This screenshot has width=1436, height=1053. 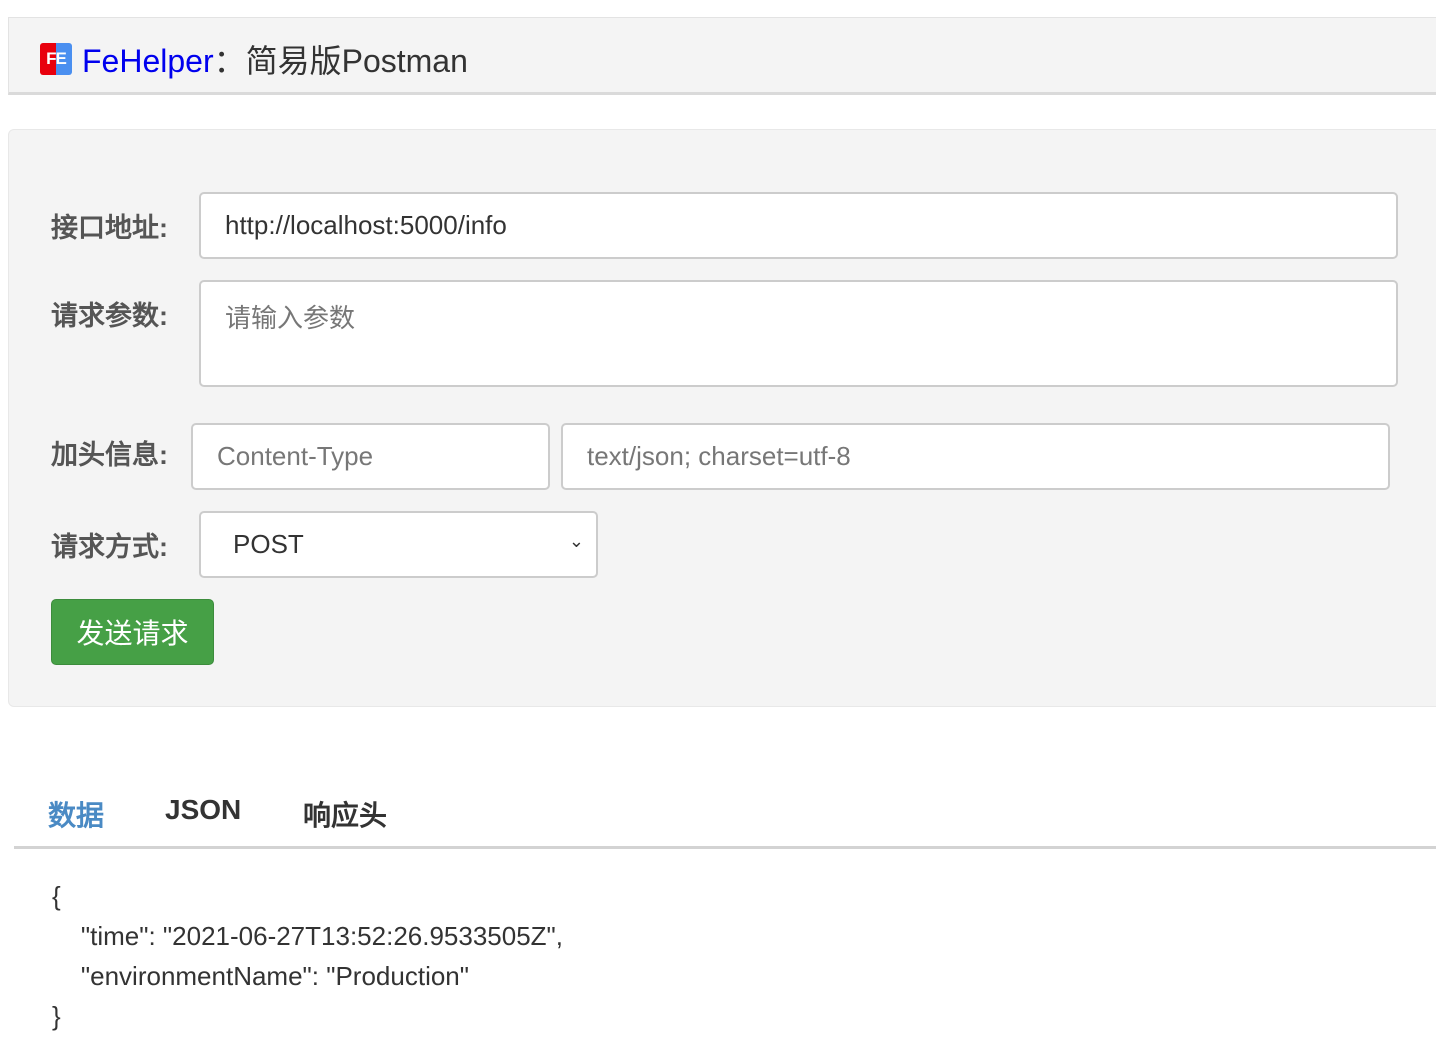 What do you see at coordinates (398, 544) in the screenshot?
I see `method-select: POST ⌄` at bounding box center [398, 544].